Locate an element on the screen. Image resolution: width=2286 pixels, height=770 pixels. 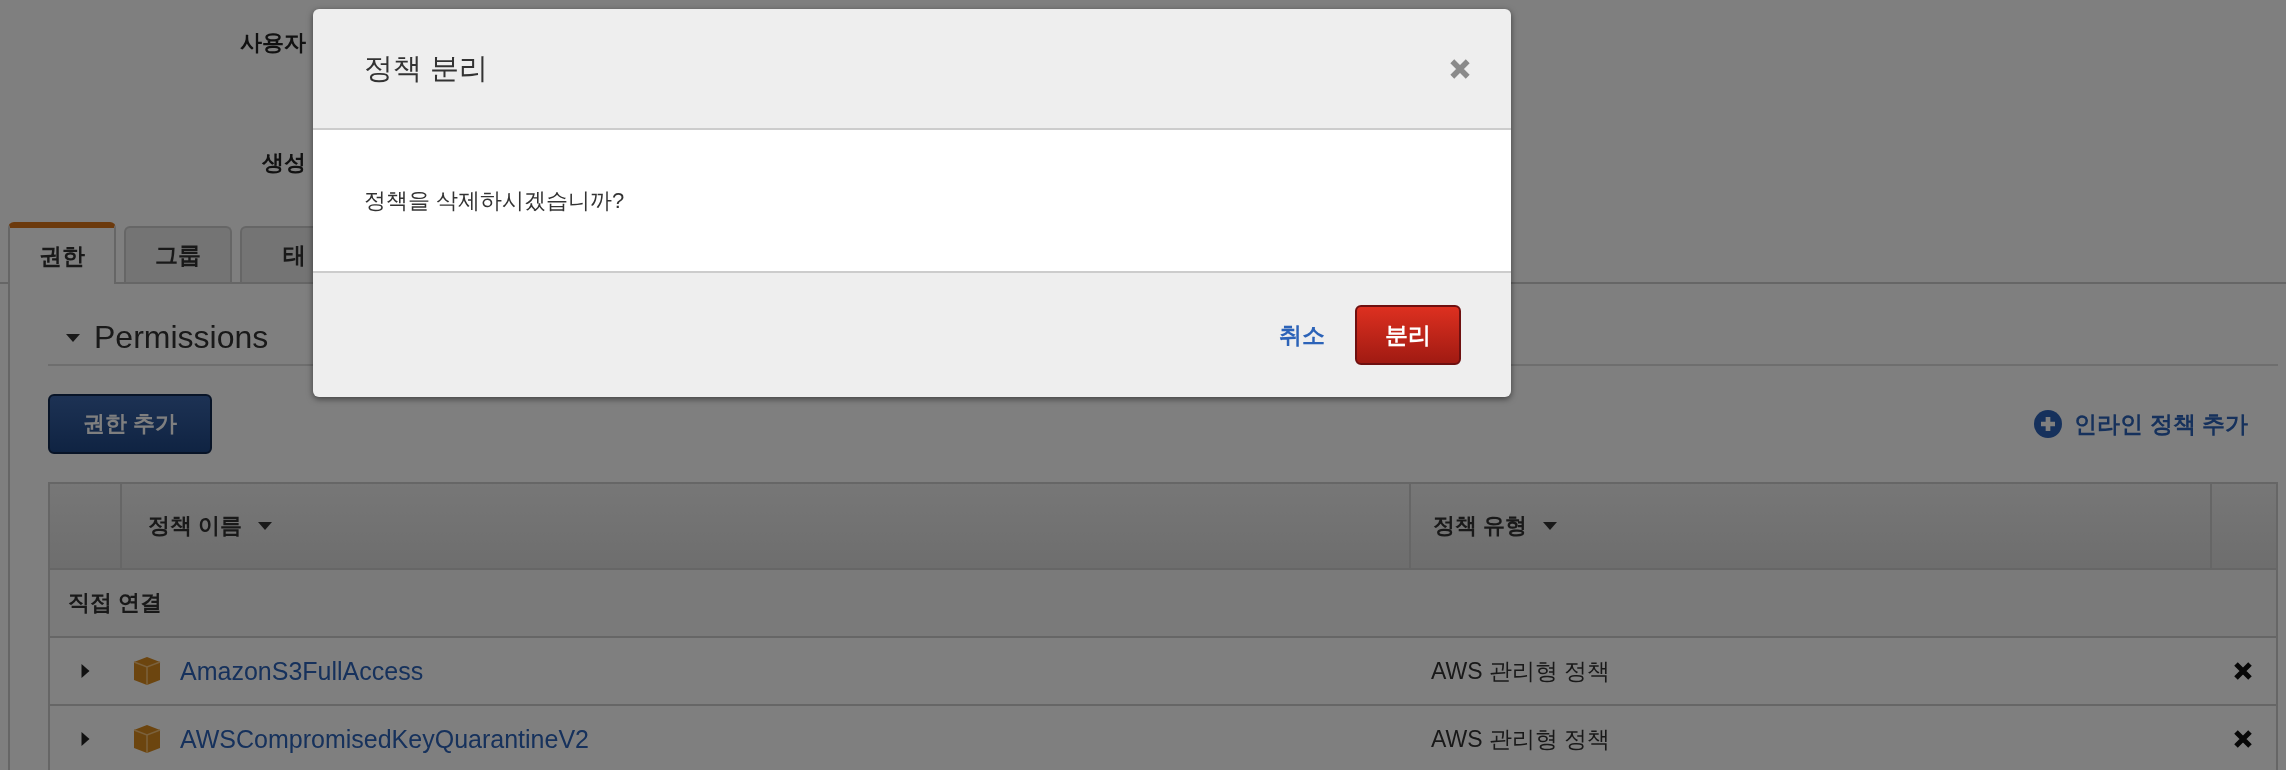
caret-icon is located at coordinates (73, 338).